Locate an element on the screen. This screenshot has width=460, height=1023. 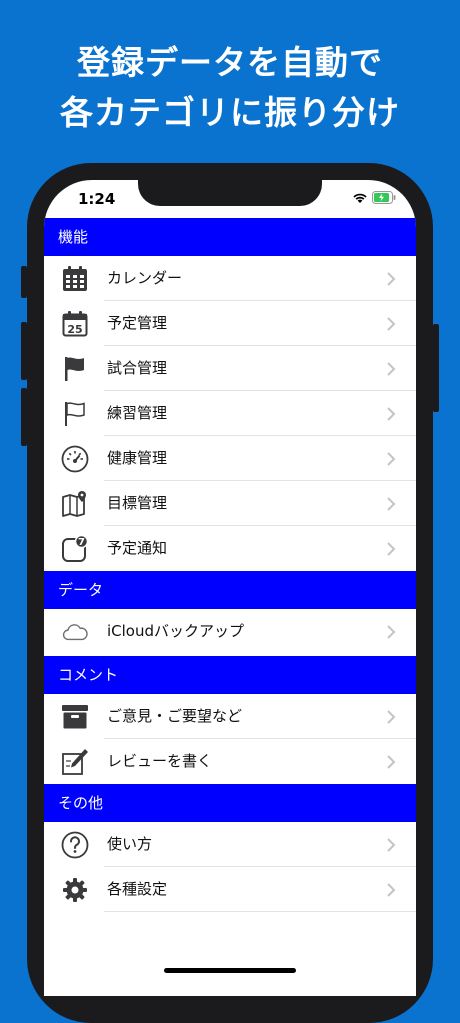
menu-item-label: カレンダー is located at coordinates (145, 278).